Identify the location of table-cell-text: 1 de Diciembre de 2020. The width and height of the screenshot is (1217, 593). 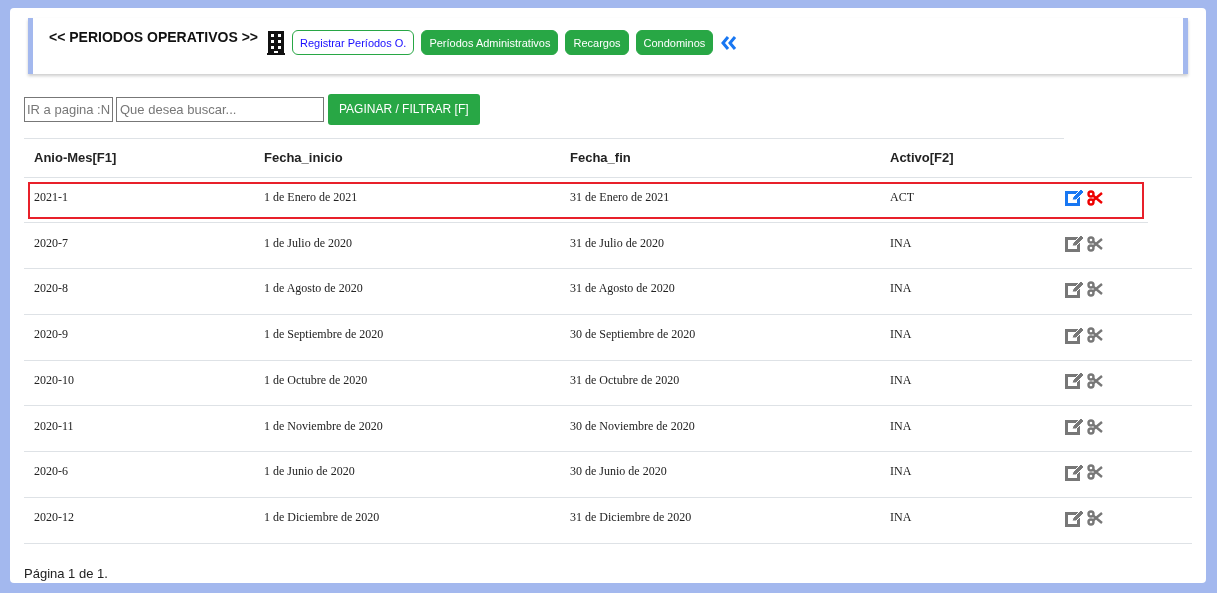
(322, 518).